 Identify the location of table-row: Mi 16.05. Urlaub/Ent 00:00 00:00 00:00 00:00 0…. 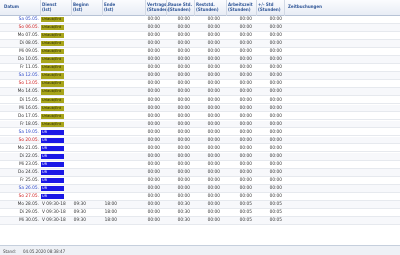
(200, 108).